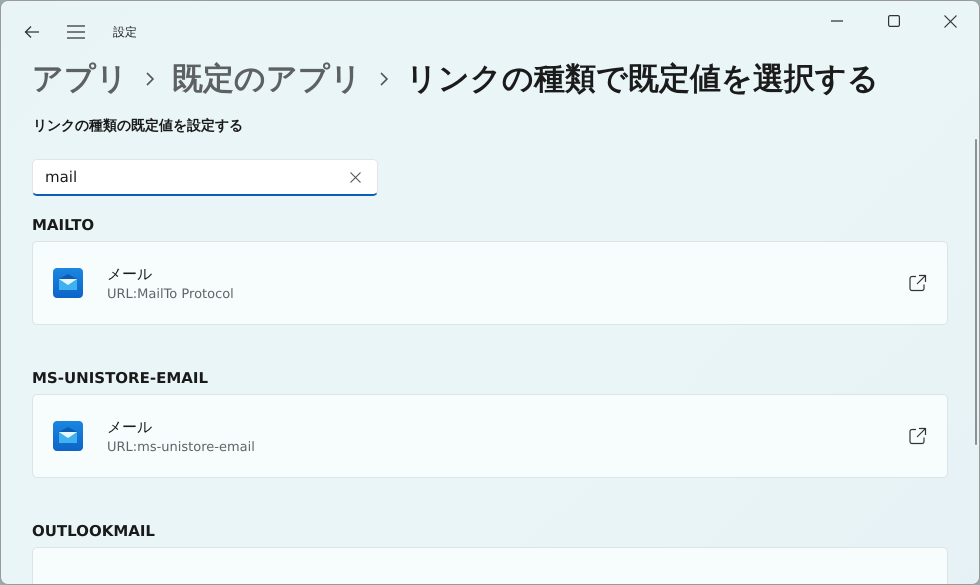  I want to click on close-icon, so click(950, 21).